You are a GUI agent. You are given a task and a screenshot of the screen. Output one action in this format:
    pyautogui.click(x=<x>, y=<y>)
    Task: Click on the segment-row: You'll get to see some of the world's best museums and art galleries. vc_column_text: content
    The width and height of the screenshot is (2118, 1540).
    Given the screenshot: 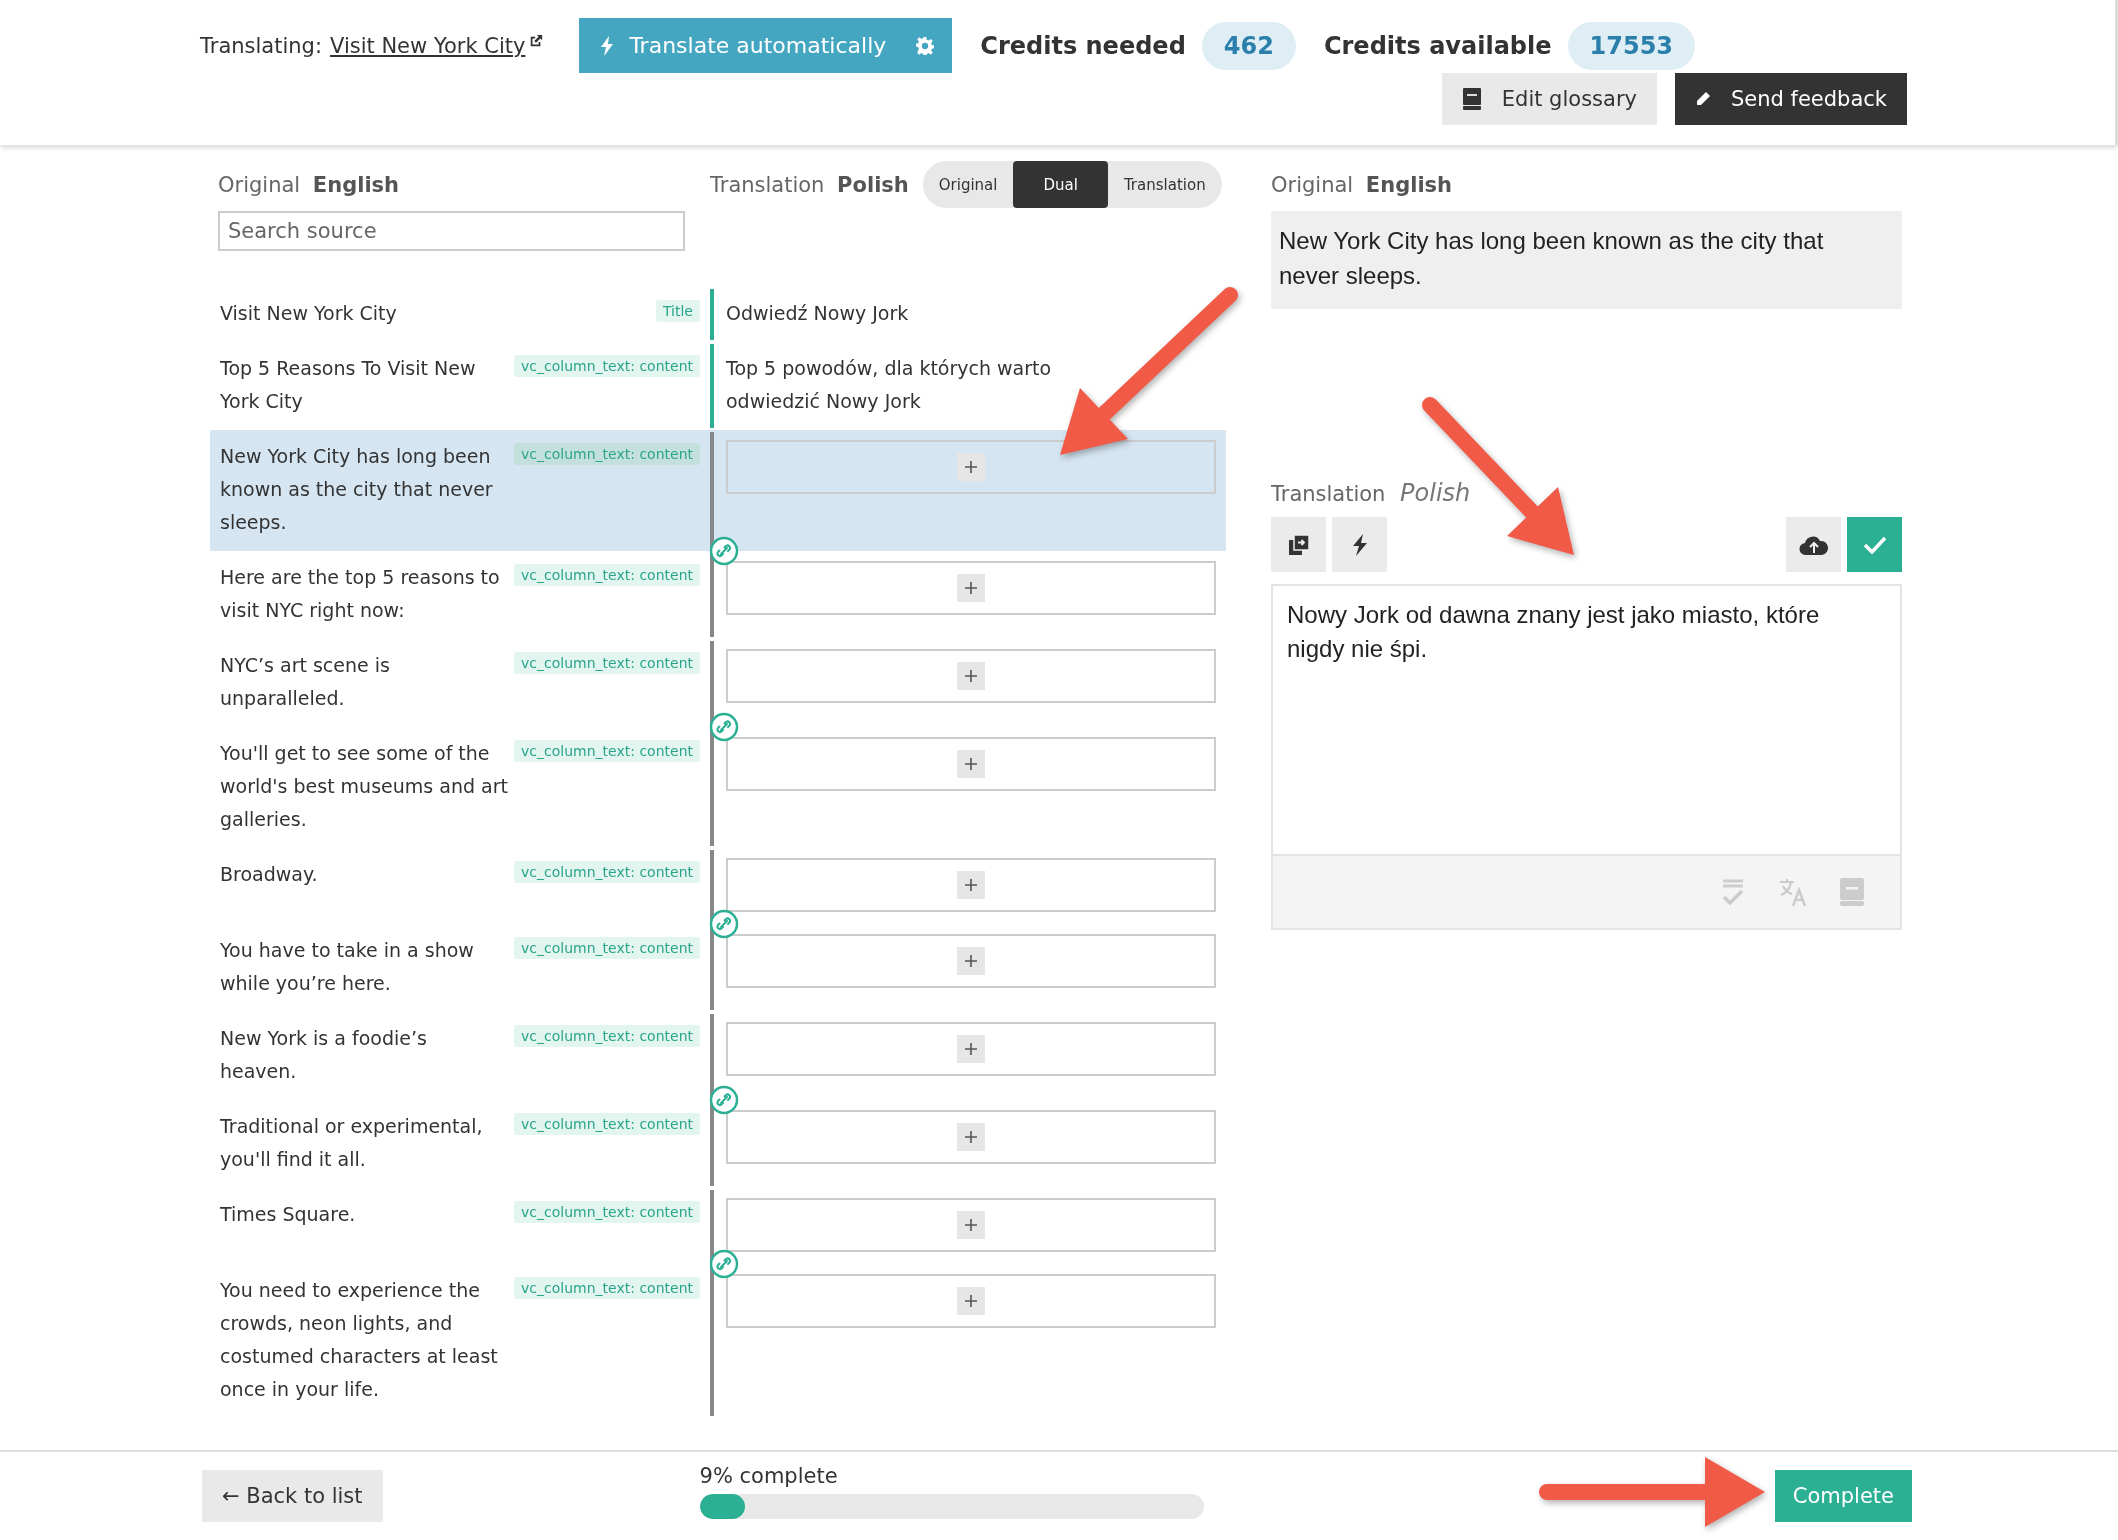 What is the action you would take?
    pyautogui.click(x=718, y=787)
    